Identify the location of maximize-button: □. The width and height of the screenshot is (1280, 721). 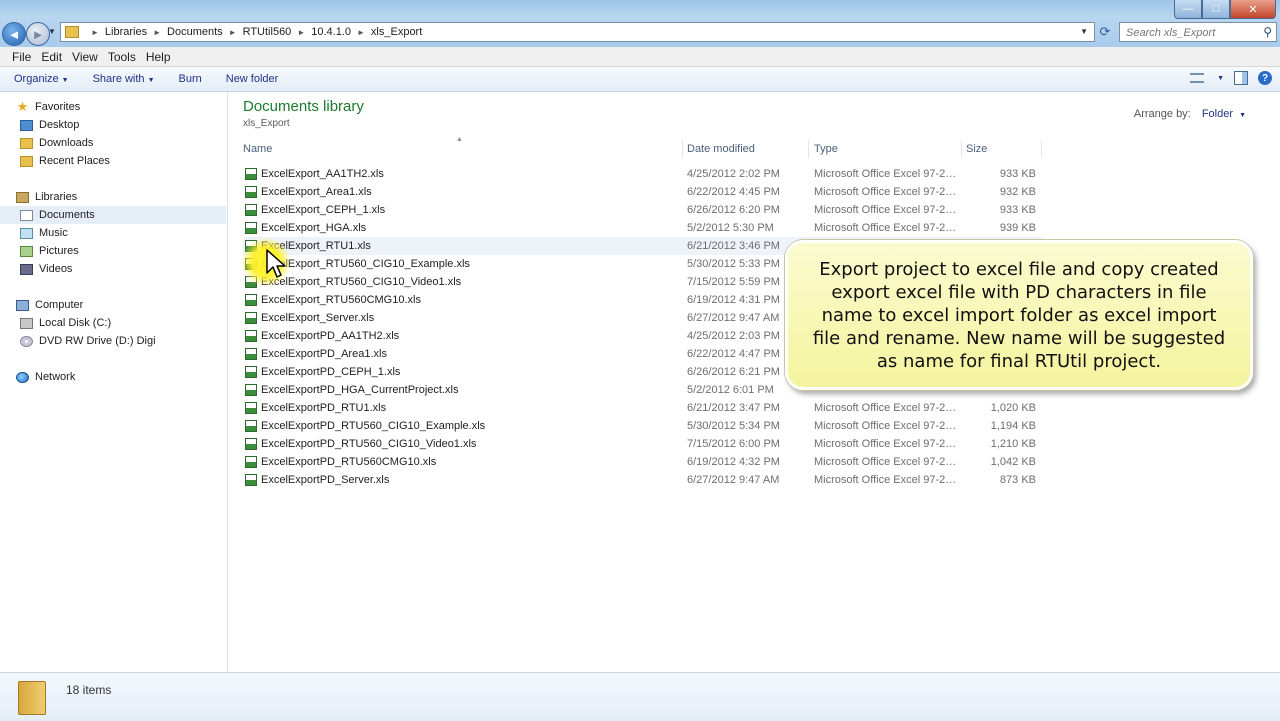
(1216, 9).